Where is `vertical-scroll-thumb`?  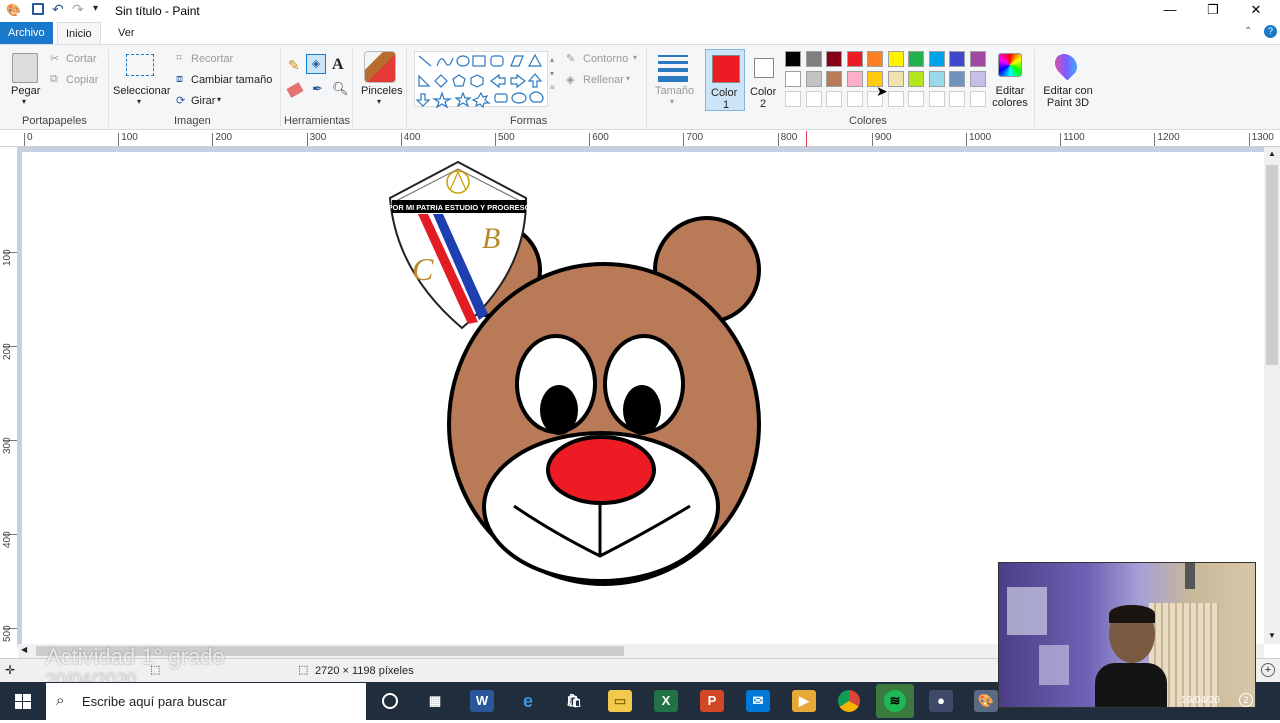 vertical-scroll-thumb is located at coordinates (1272, 265).